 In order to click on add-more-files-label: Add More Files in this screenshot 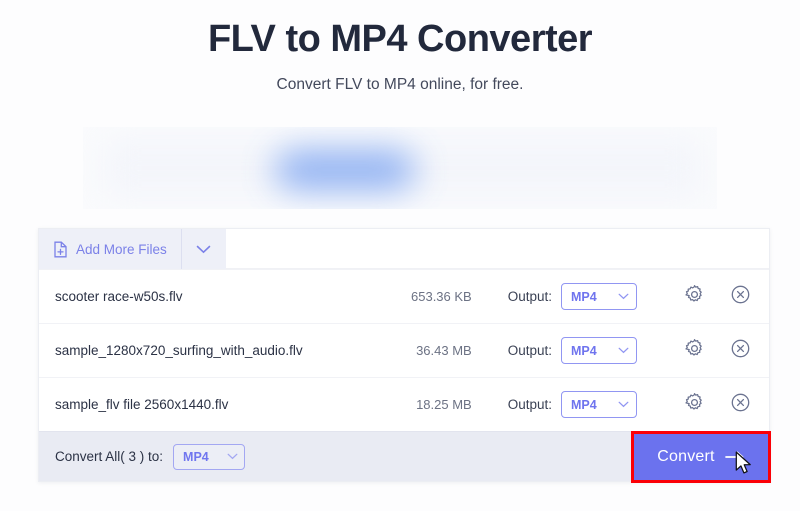, I will do `click(121, 249)`.